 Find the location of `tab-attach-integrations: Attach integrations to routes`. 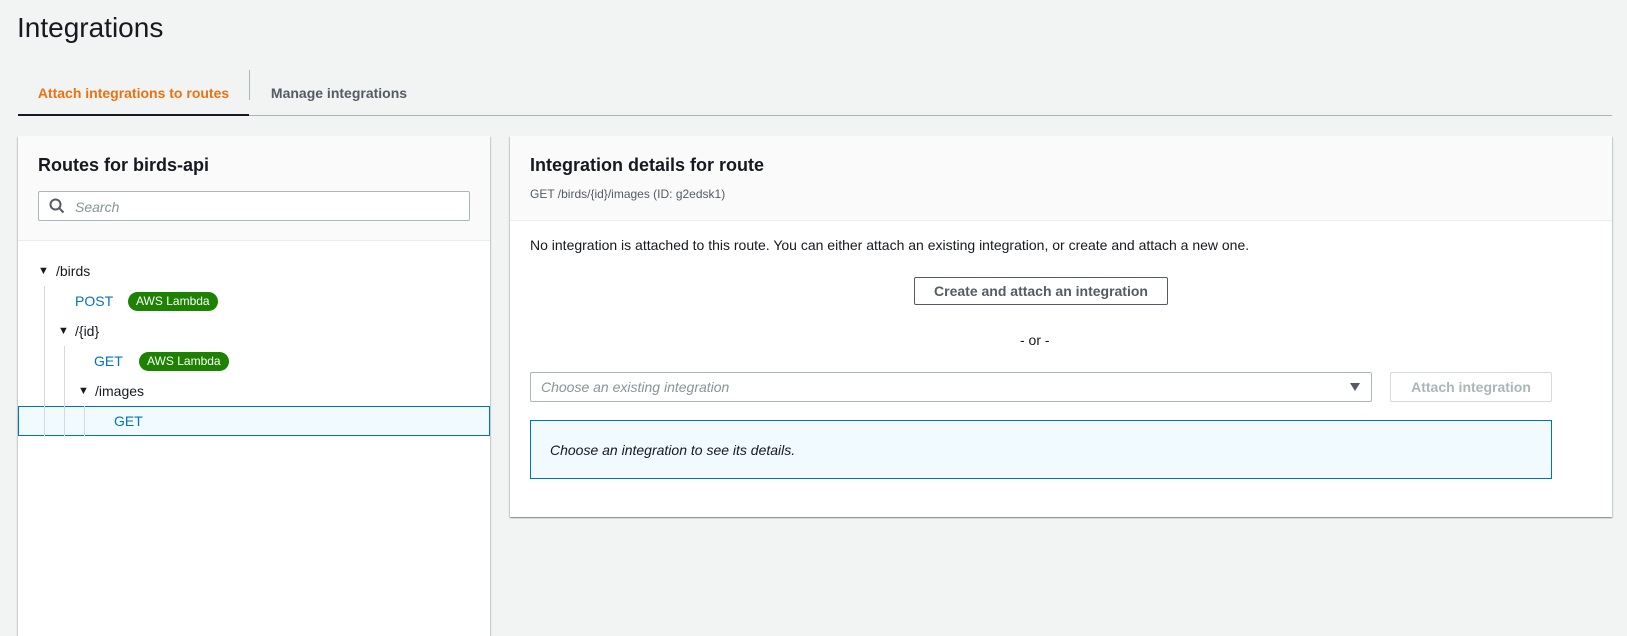

tab-attach-integrations: Attach integrations to routes is located at coordinates (133, 93).